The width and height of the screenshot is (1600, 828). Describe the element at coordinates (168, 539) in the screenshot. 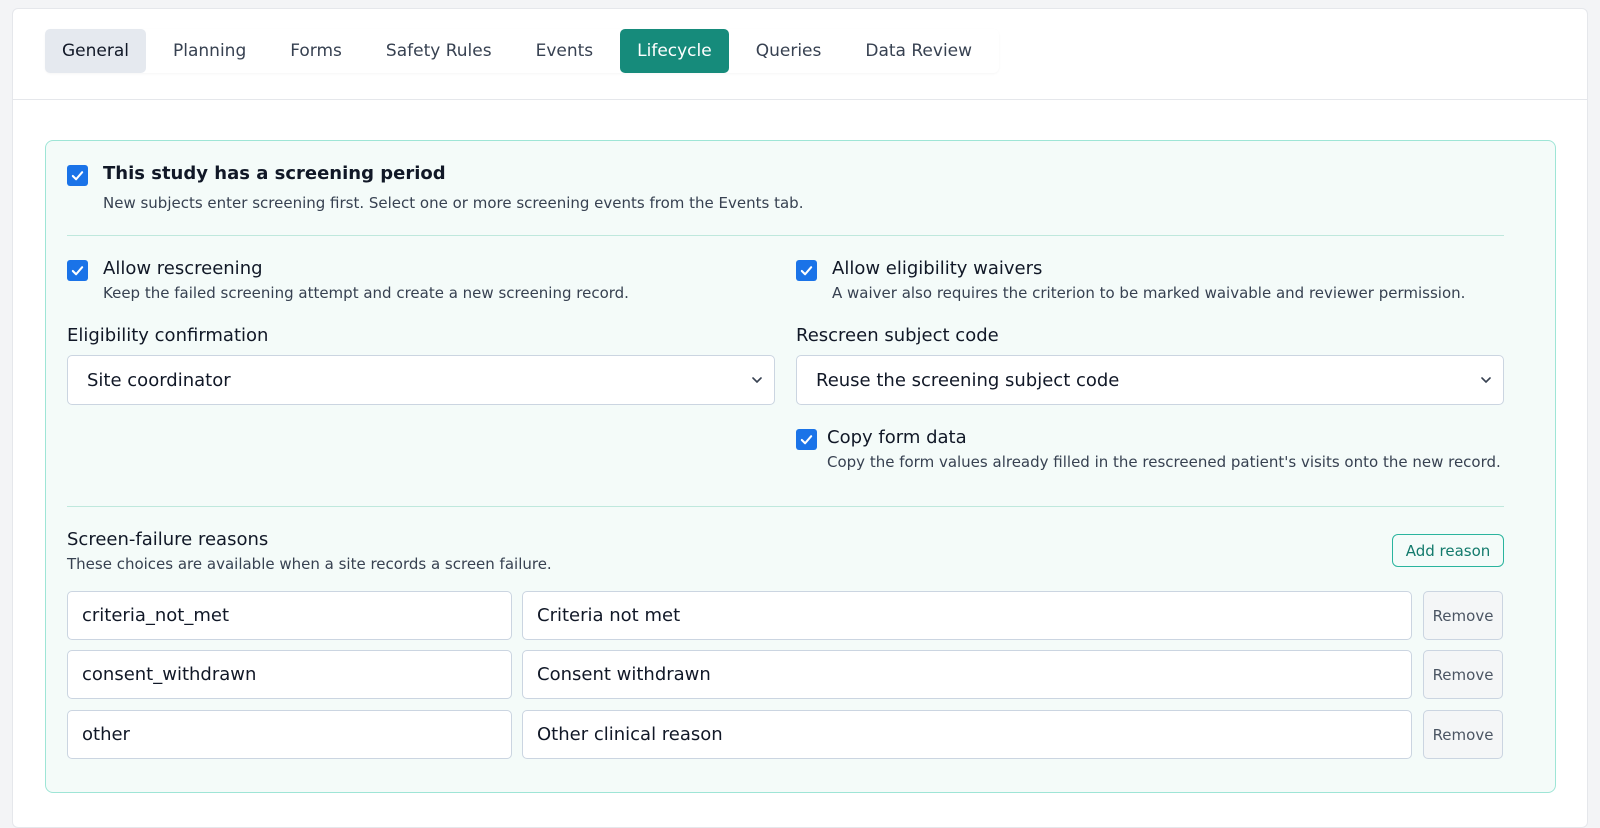

I see `screen-failure-title: Screen-failure reasons` at that location.